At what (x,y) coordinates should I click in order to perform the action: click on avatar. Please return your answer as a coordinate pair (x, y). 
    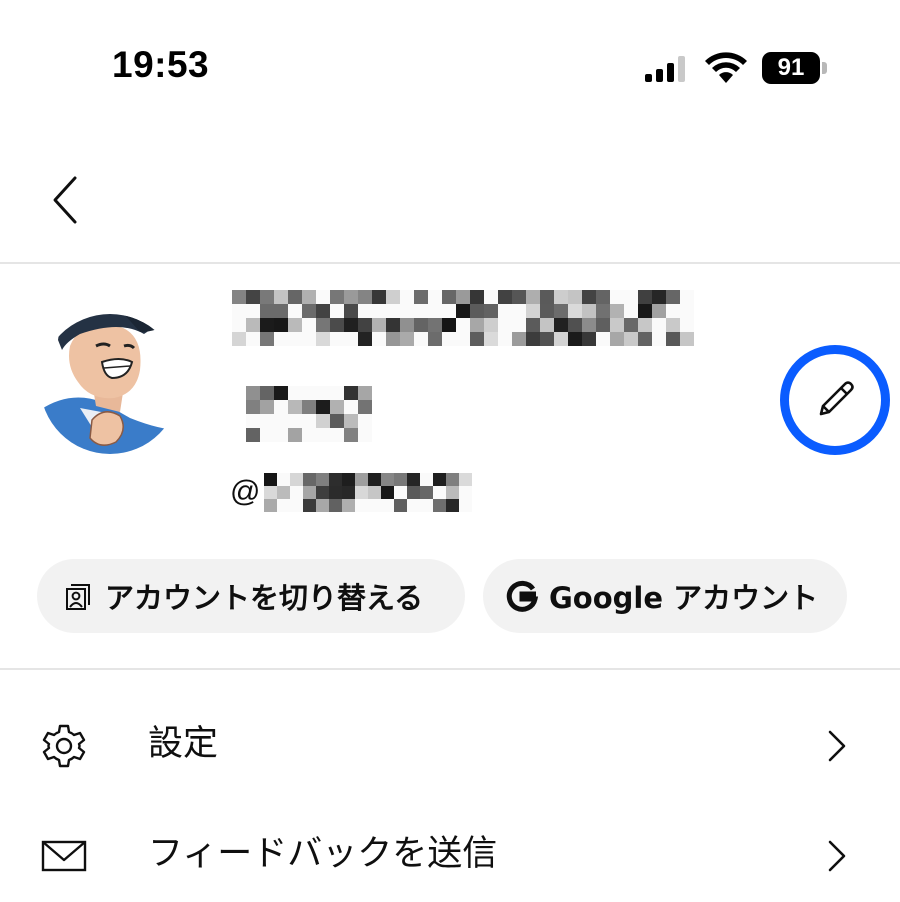
    Looking at the image, I should click on (110, 373).